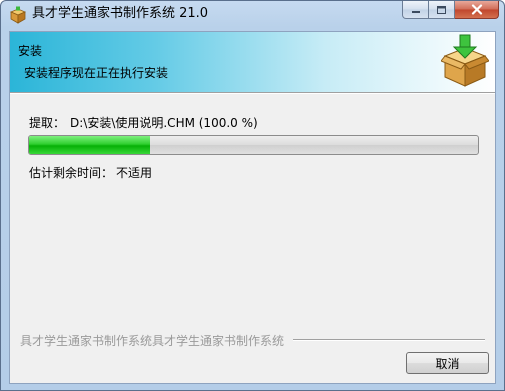 The width and height of the screenshot is (505, 391). What do you see at coordinates (389, 340) in the screenshot?
I see `footer-divider` at bounding box center [389, 340].